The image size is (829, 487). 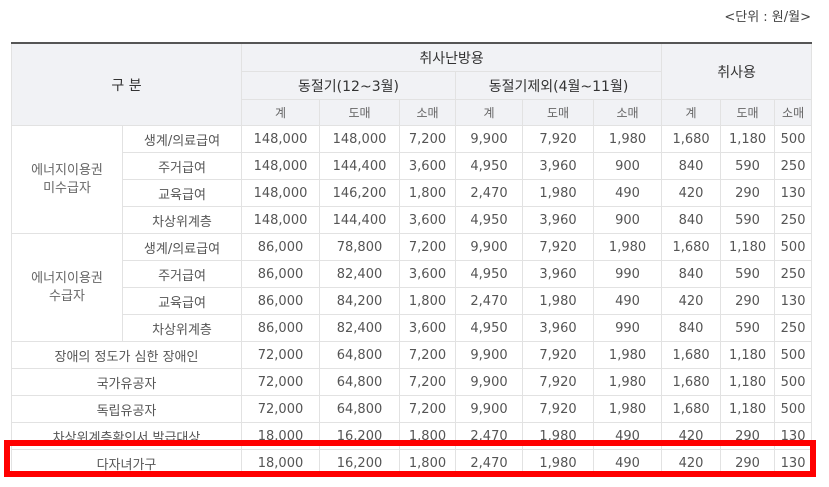 I want to click on value-cell: 18,000, so click(x=280, y=436).